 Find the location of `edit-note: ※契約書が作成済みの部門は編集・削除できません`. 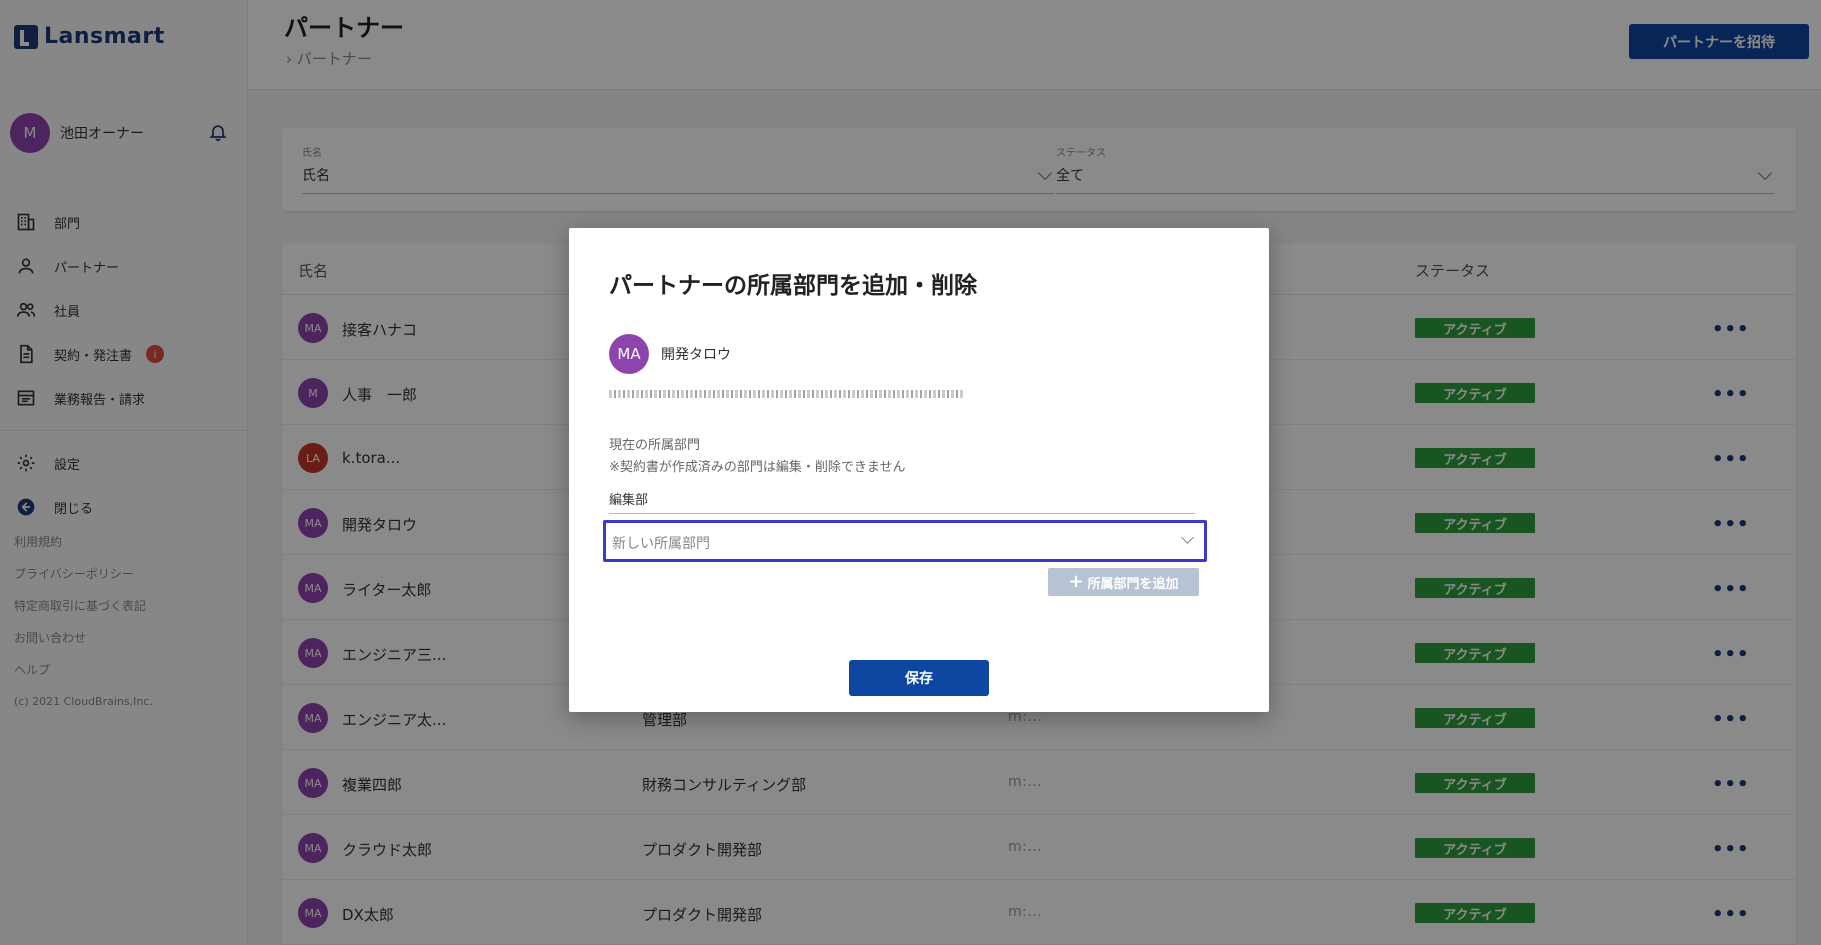

edit-note: ※契約書が作成済みの部門は編集・削除できません is located at coordinates (757, 467).